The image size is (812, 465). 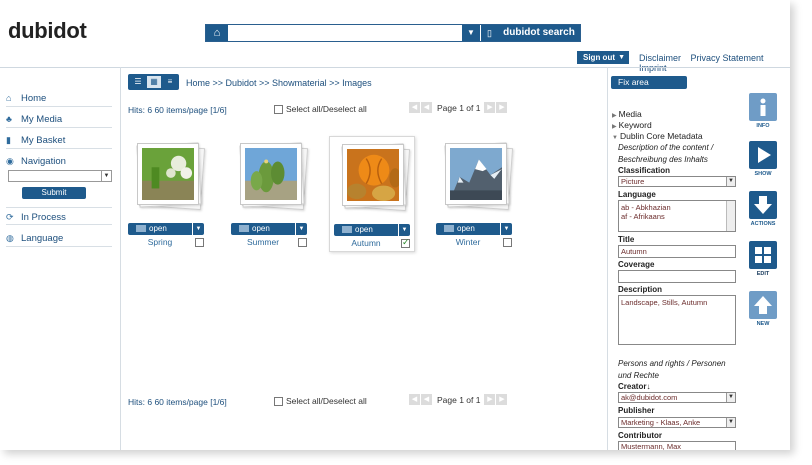 I want to click on coverage-field, so click(x=677, y=276).